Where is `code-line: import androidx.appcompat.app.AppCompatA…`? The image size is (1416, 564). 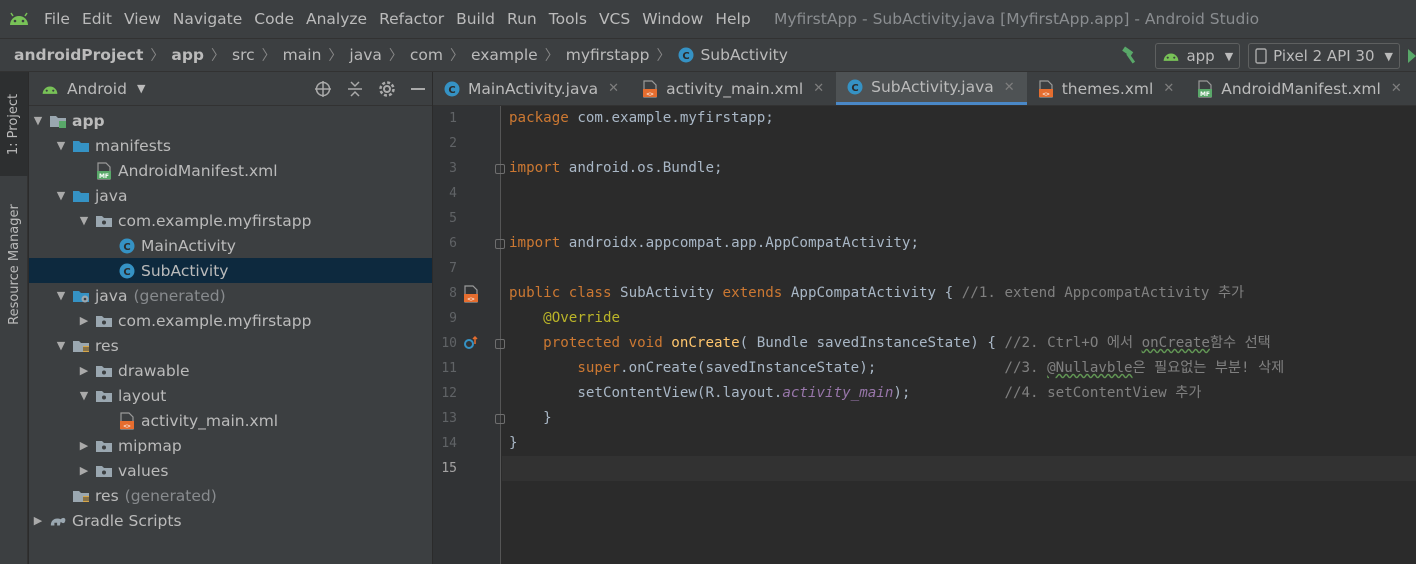 code-line: import androidx.appcompat.app.AppCompatA… is located at coordinates (714, 243).